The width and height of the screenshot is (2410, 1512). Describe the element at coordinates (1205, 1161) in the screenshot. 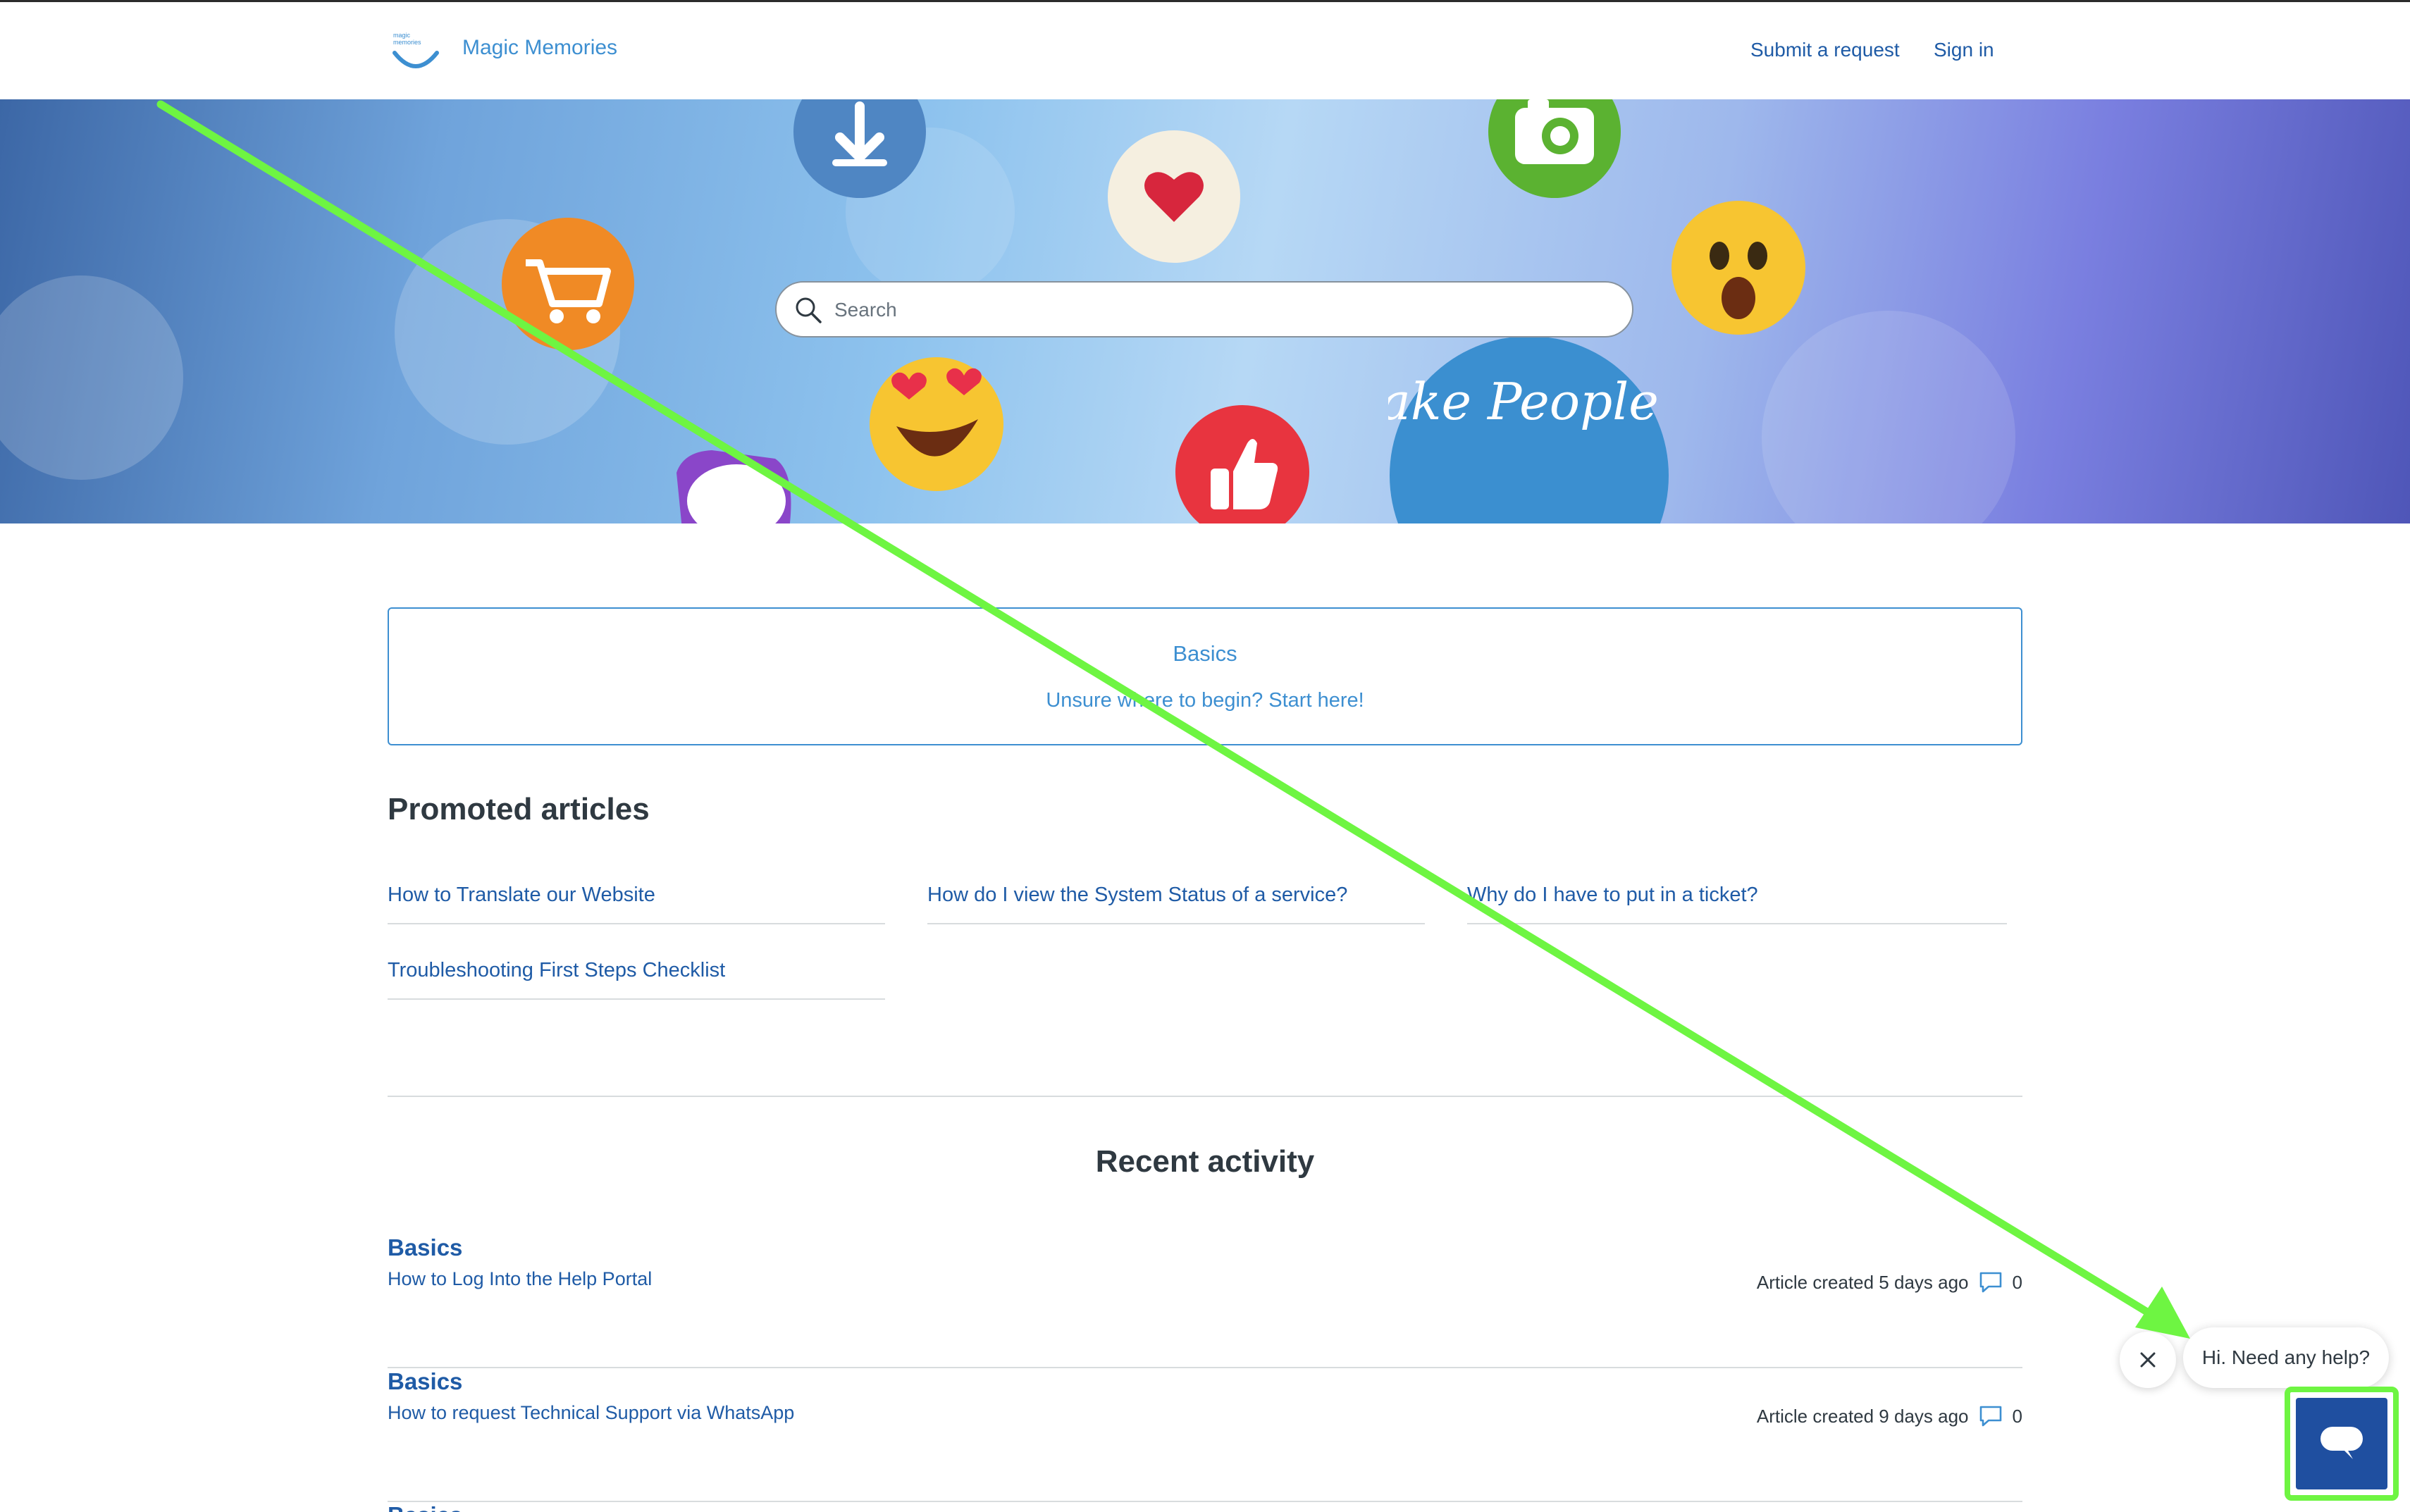

I see `recent-activity-heading: Recent activity` at that location.